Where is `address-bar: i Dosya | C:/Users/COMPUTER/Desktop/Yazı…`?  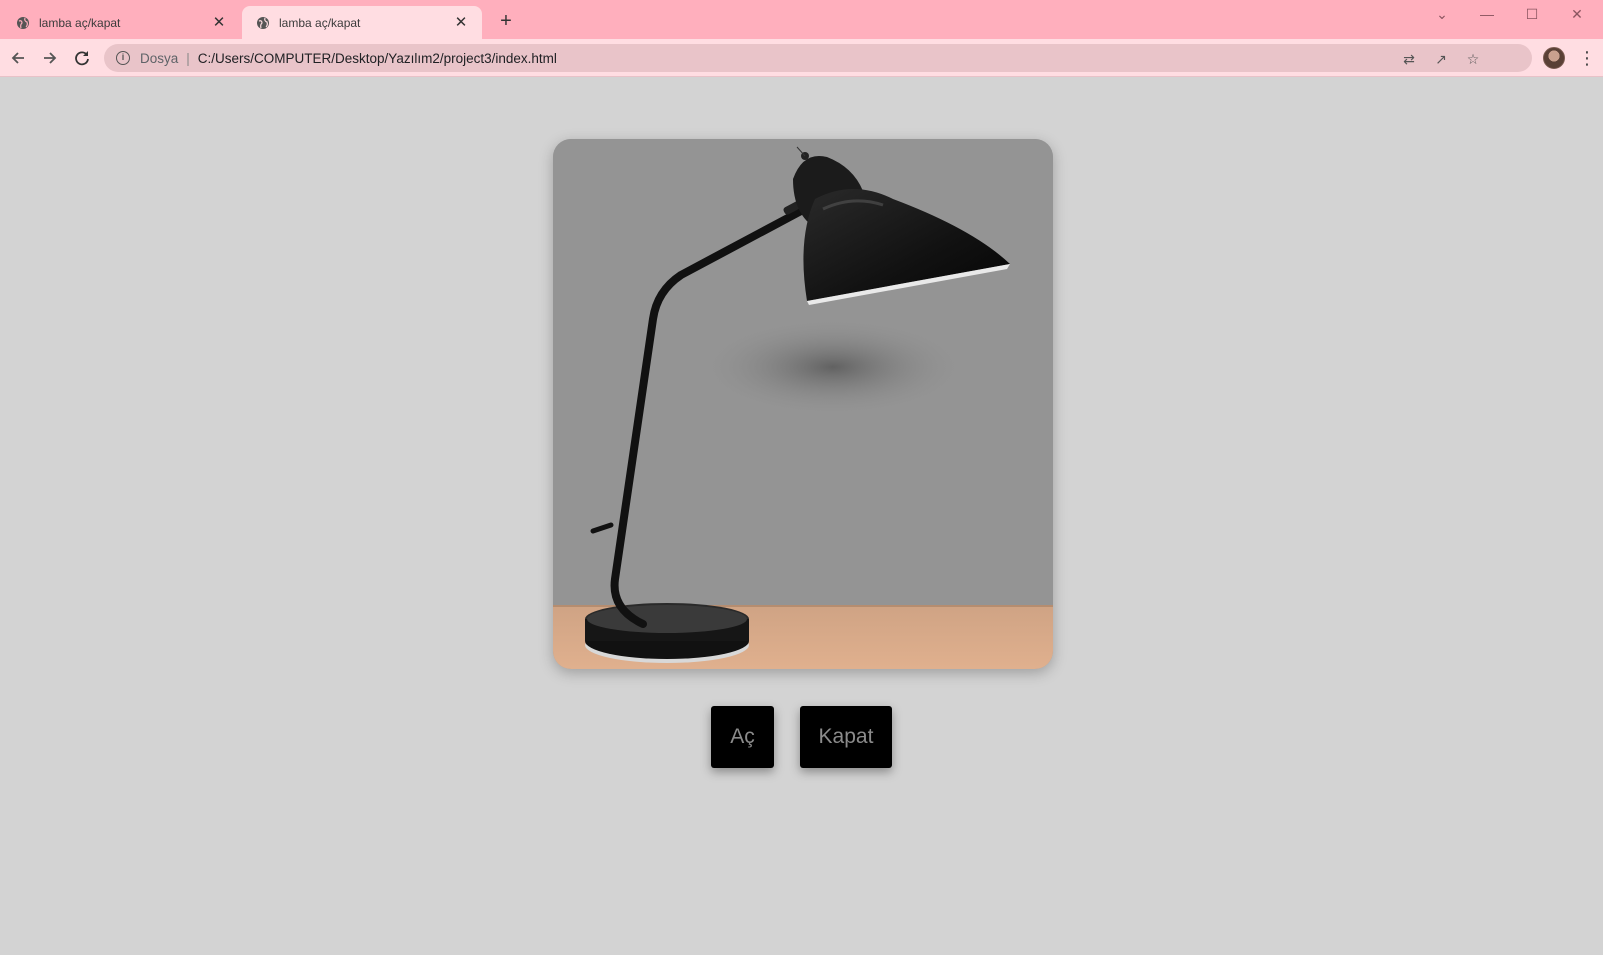 address-bar: i Dosya | C:/Users/COMPUTER/Desktop/Yazı… is located at coordinates (818, 58).